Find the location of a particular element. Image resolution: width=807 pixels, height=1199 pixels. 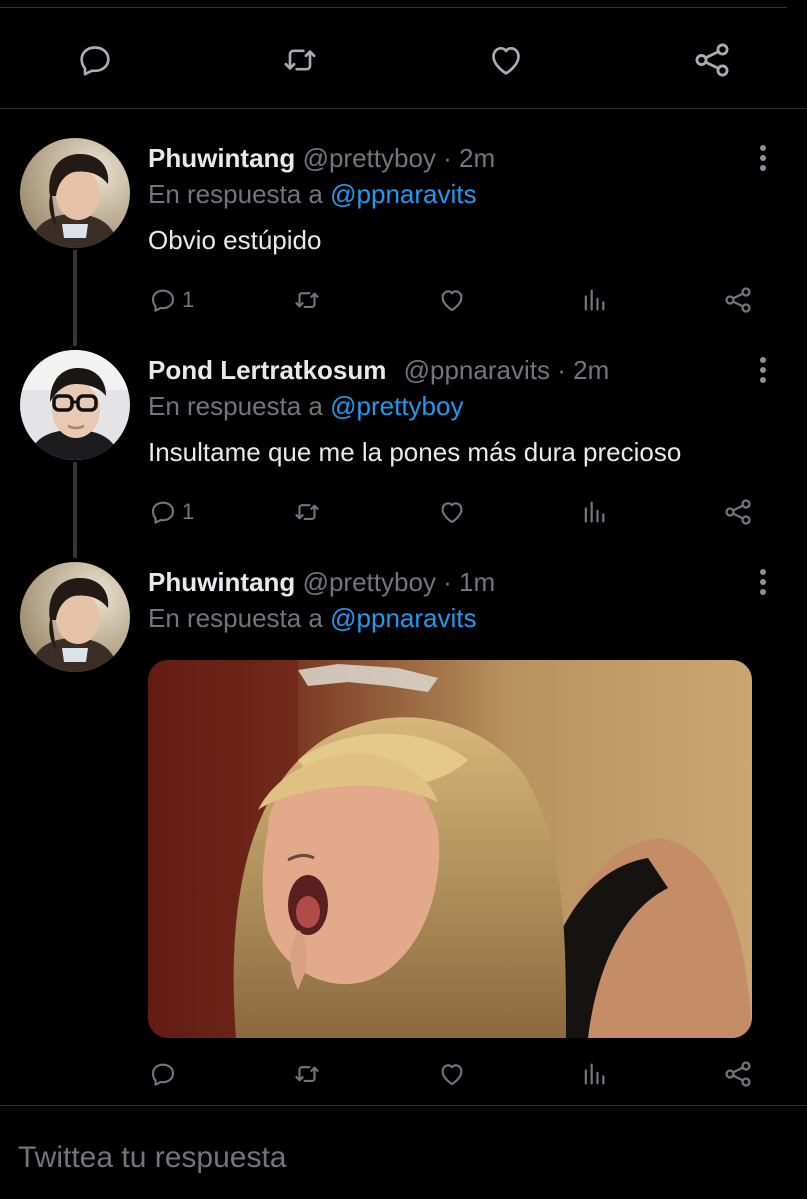

timestamp: 1m is located at coordinates (477, 582).